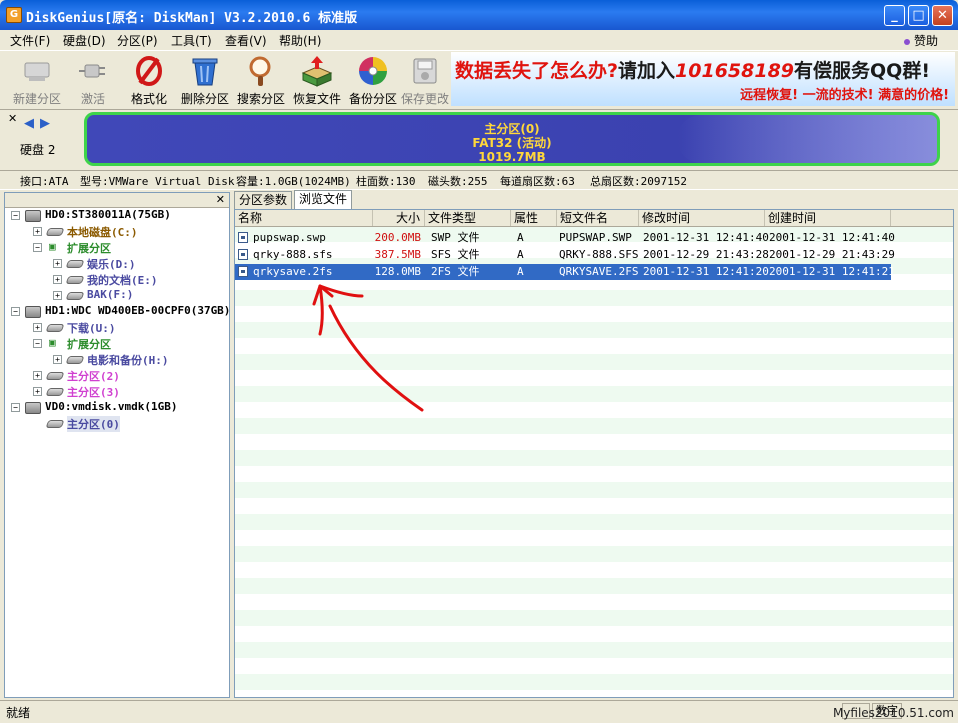  I want to click on save-changes-button: 保存更改, so click(425, 79).